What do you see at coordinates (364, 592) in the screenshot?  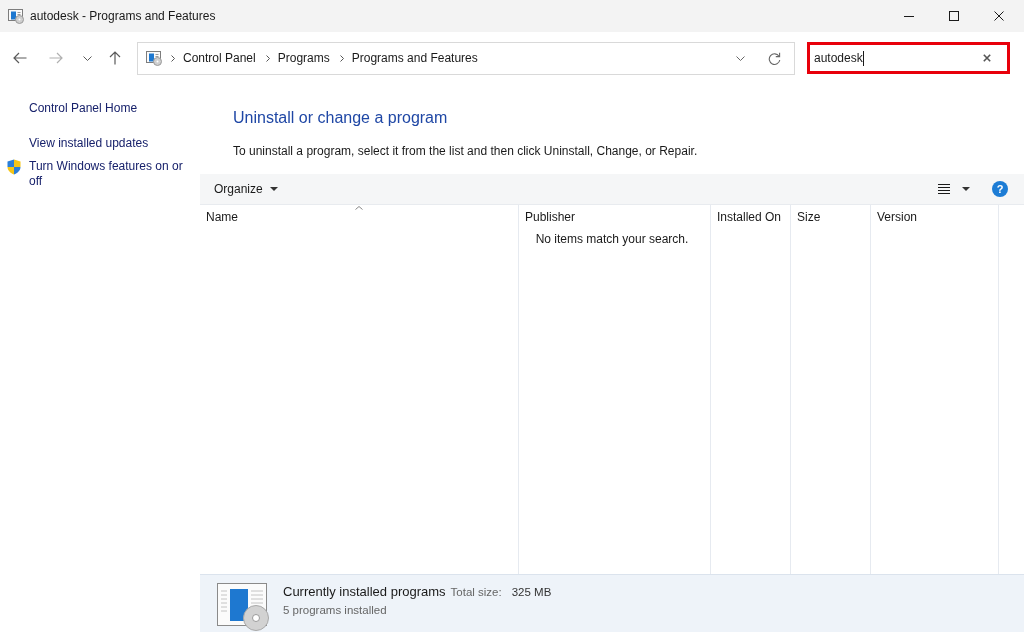 I see `status-title: Currently installed programs` at bounding box center [364, 592].